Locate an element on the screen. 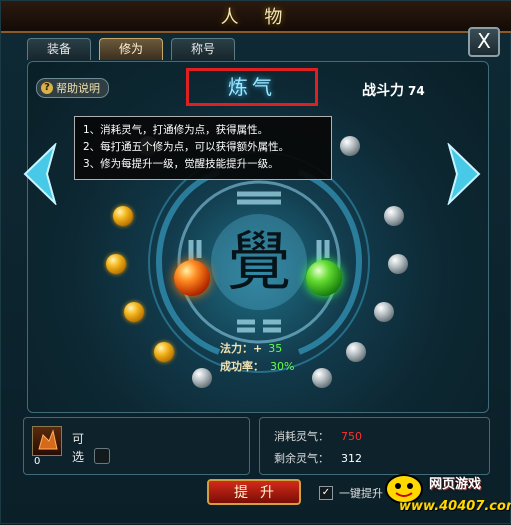 The image size is (511, 525). use-item-checkbox is located at coordinates (102, 456).